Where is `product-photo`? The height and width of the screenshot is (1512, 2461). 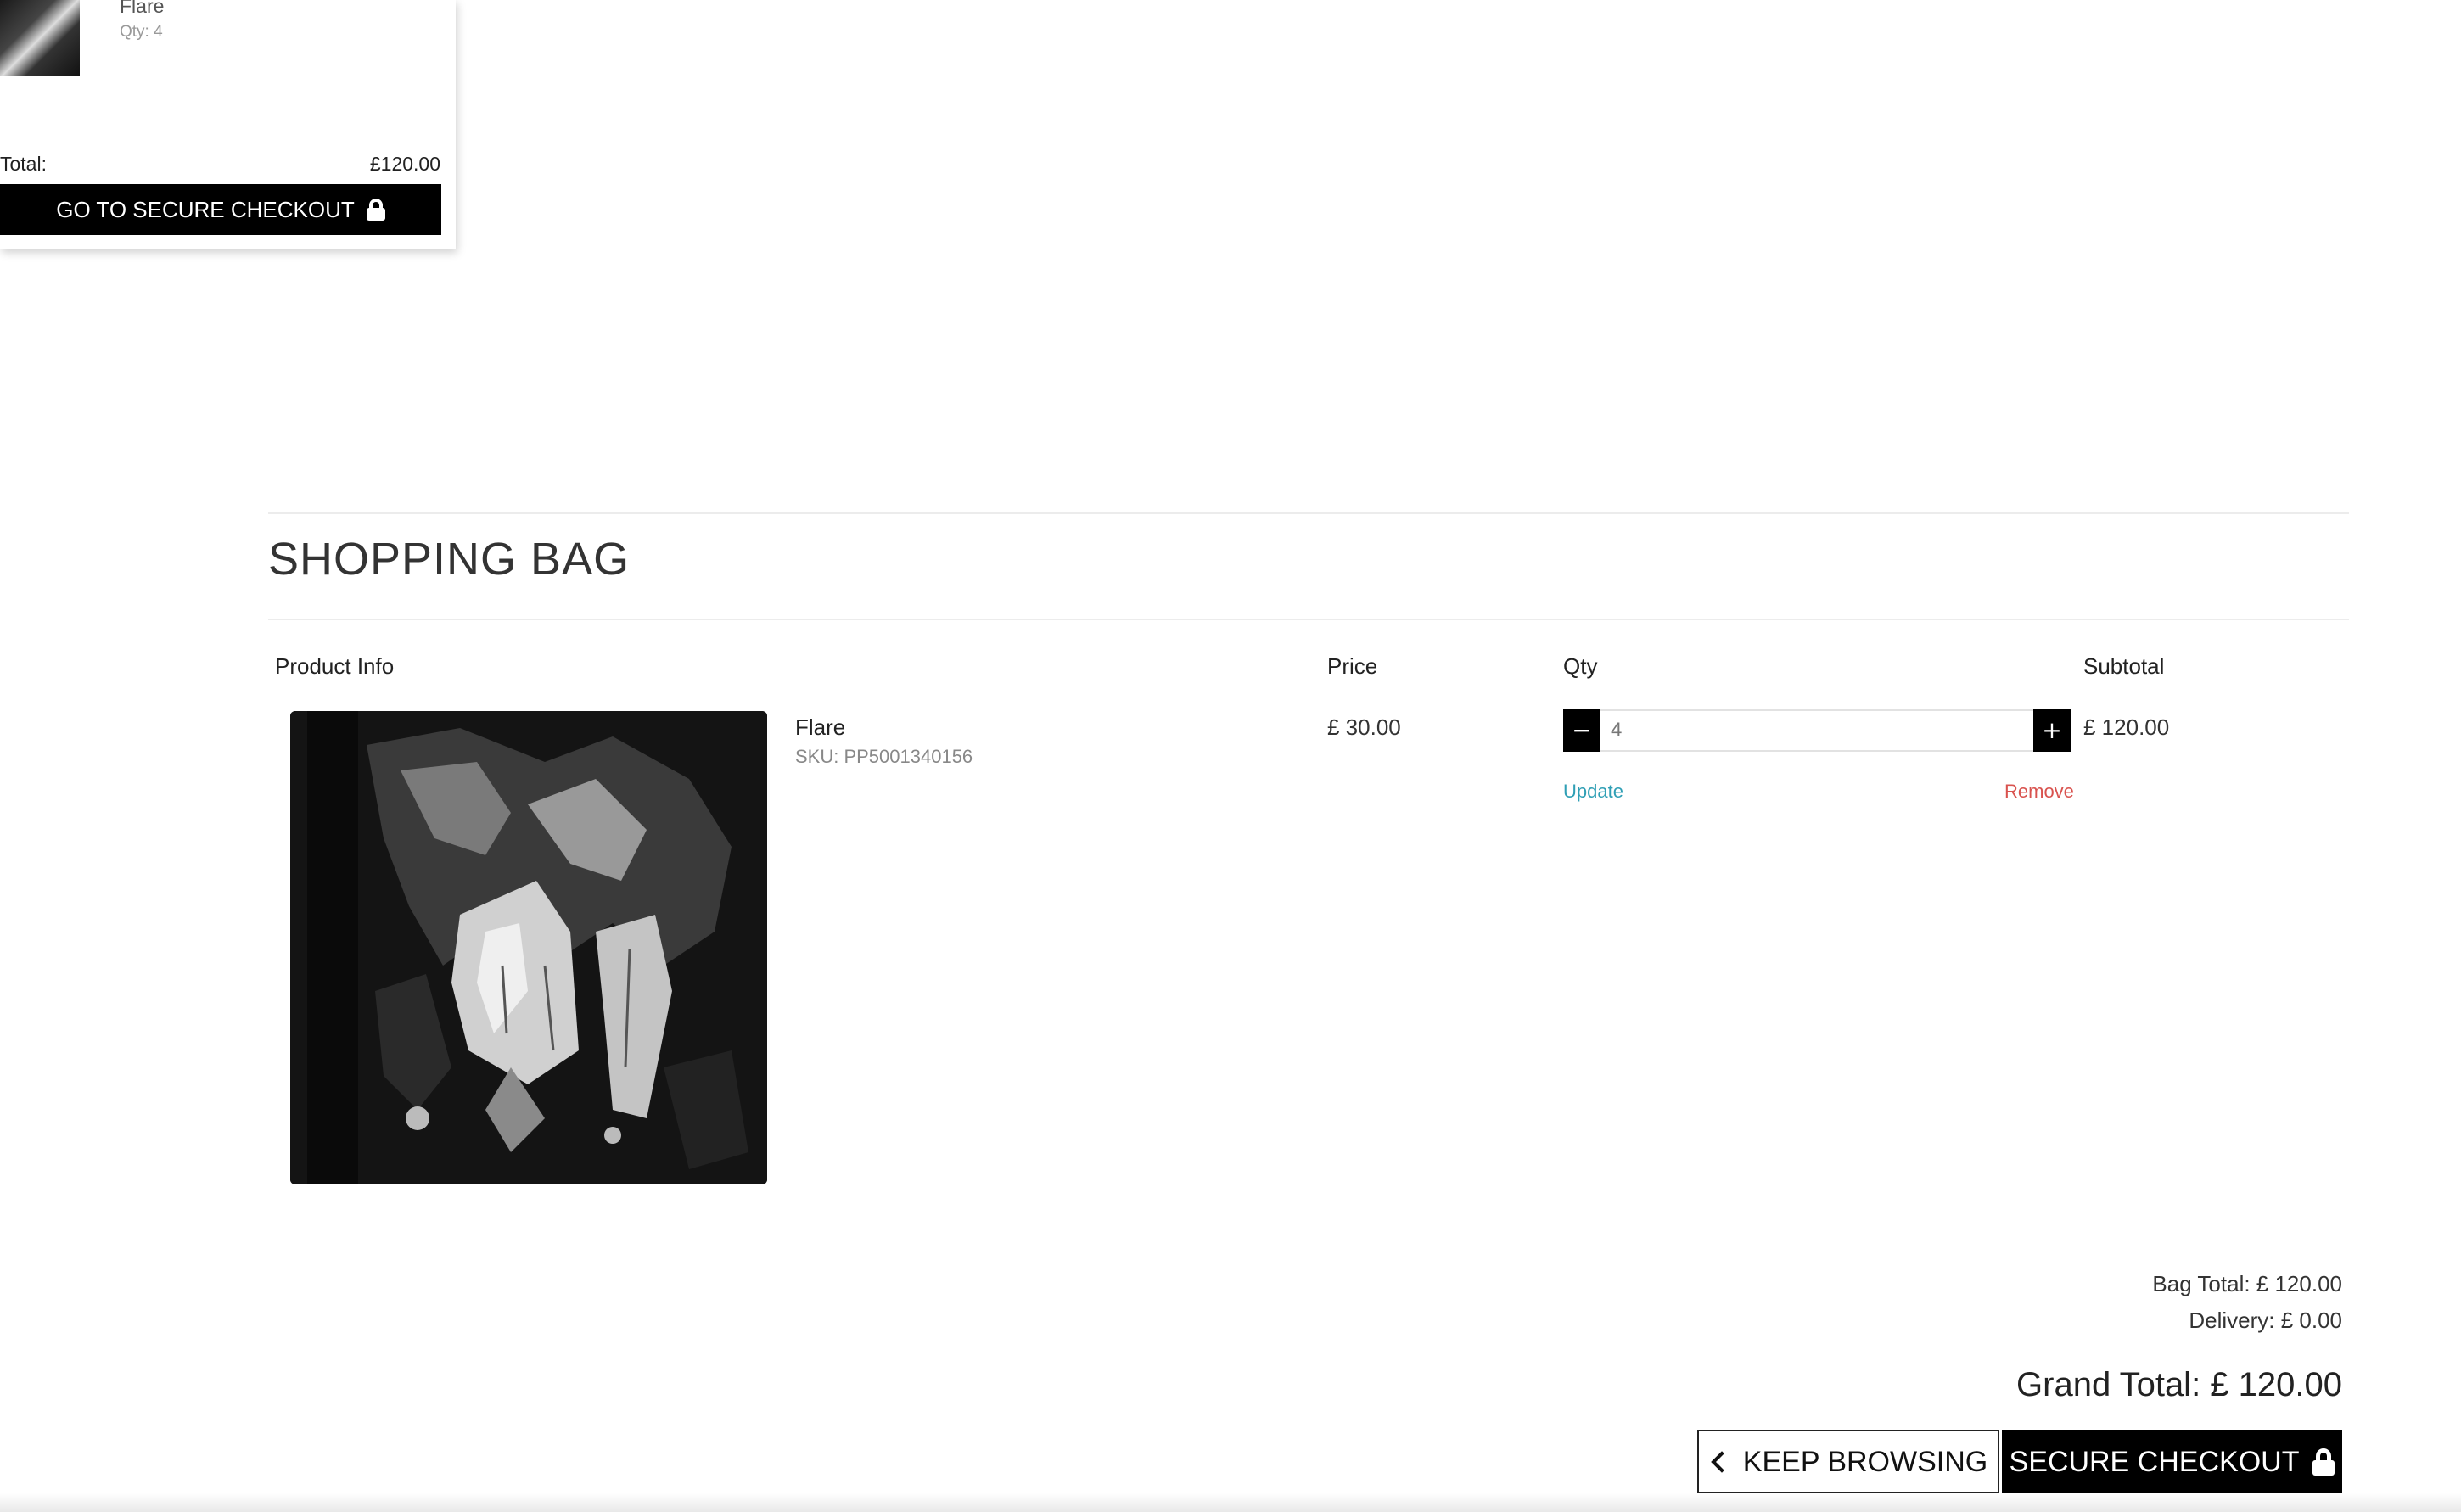
product-photo is located at coordinates (528, 948).